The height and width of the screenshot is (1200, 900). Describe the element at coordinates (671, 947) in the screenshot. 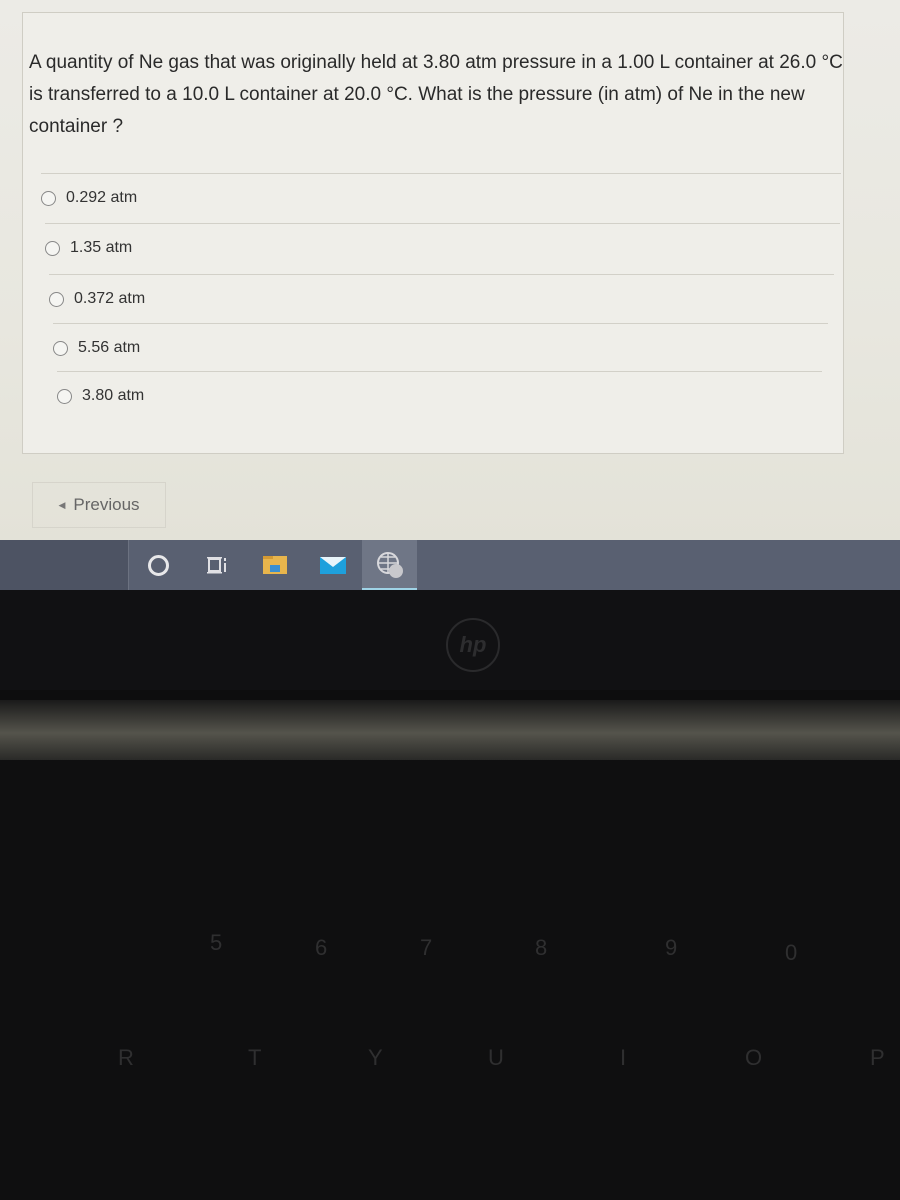

I see `key-9: 9` at that location.